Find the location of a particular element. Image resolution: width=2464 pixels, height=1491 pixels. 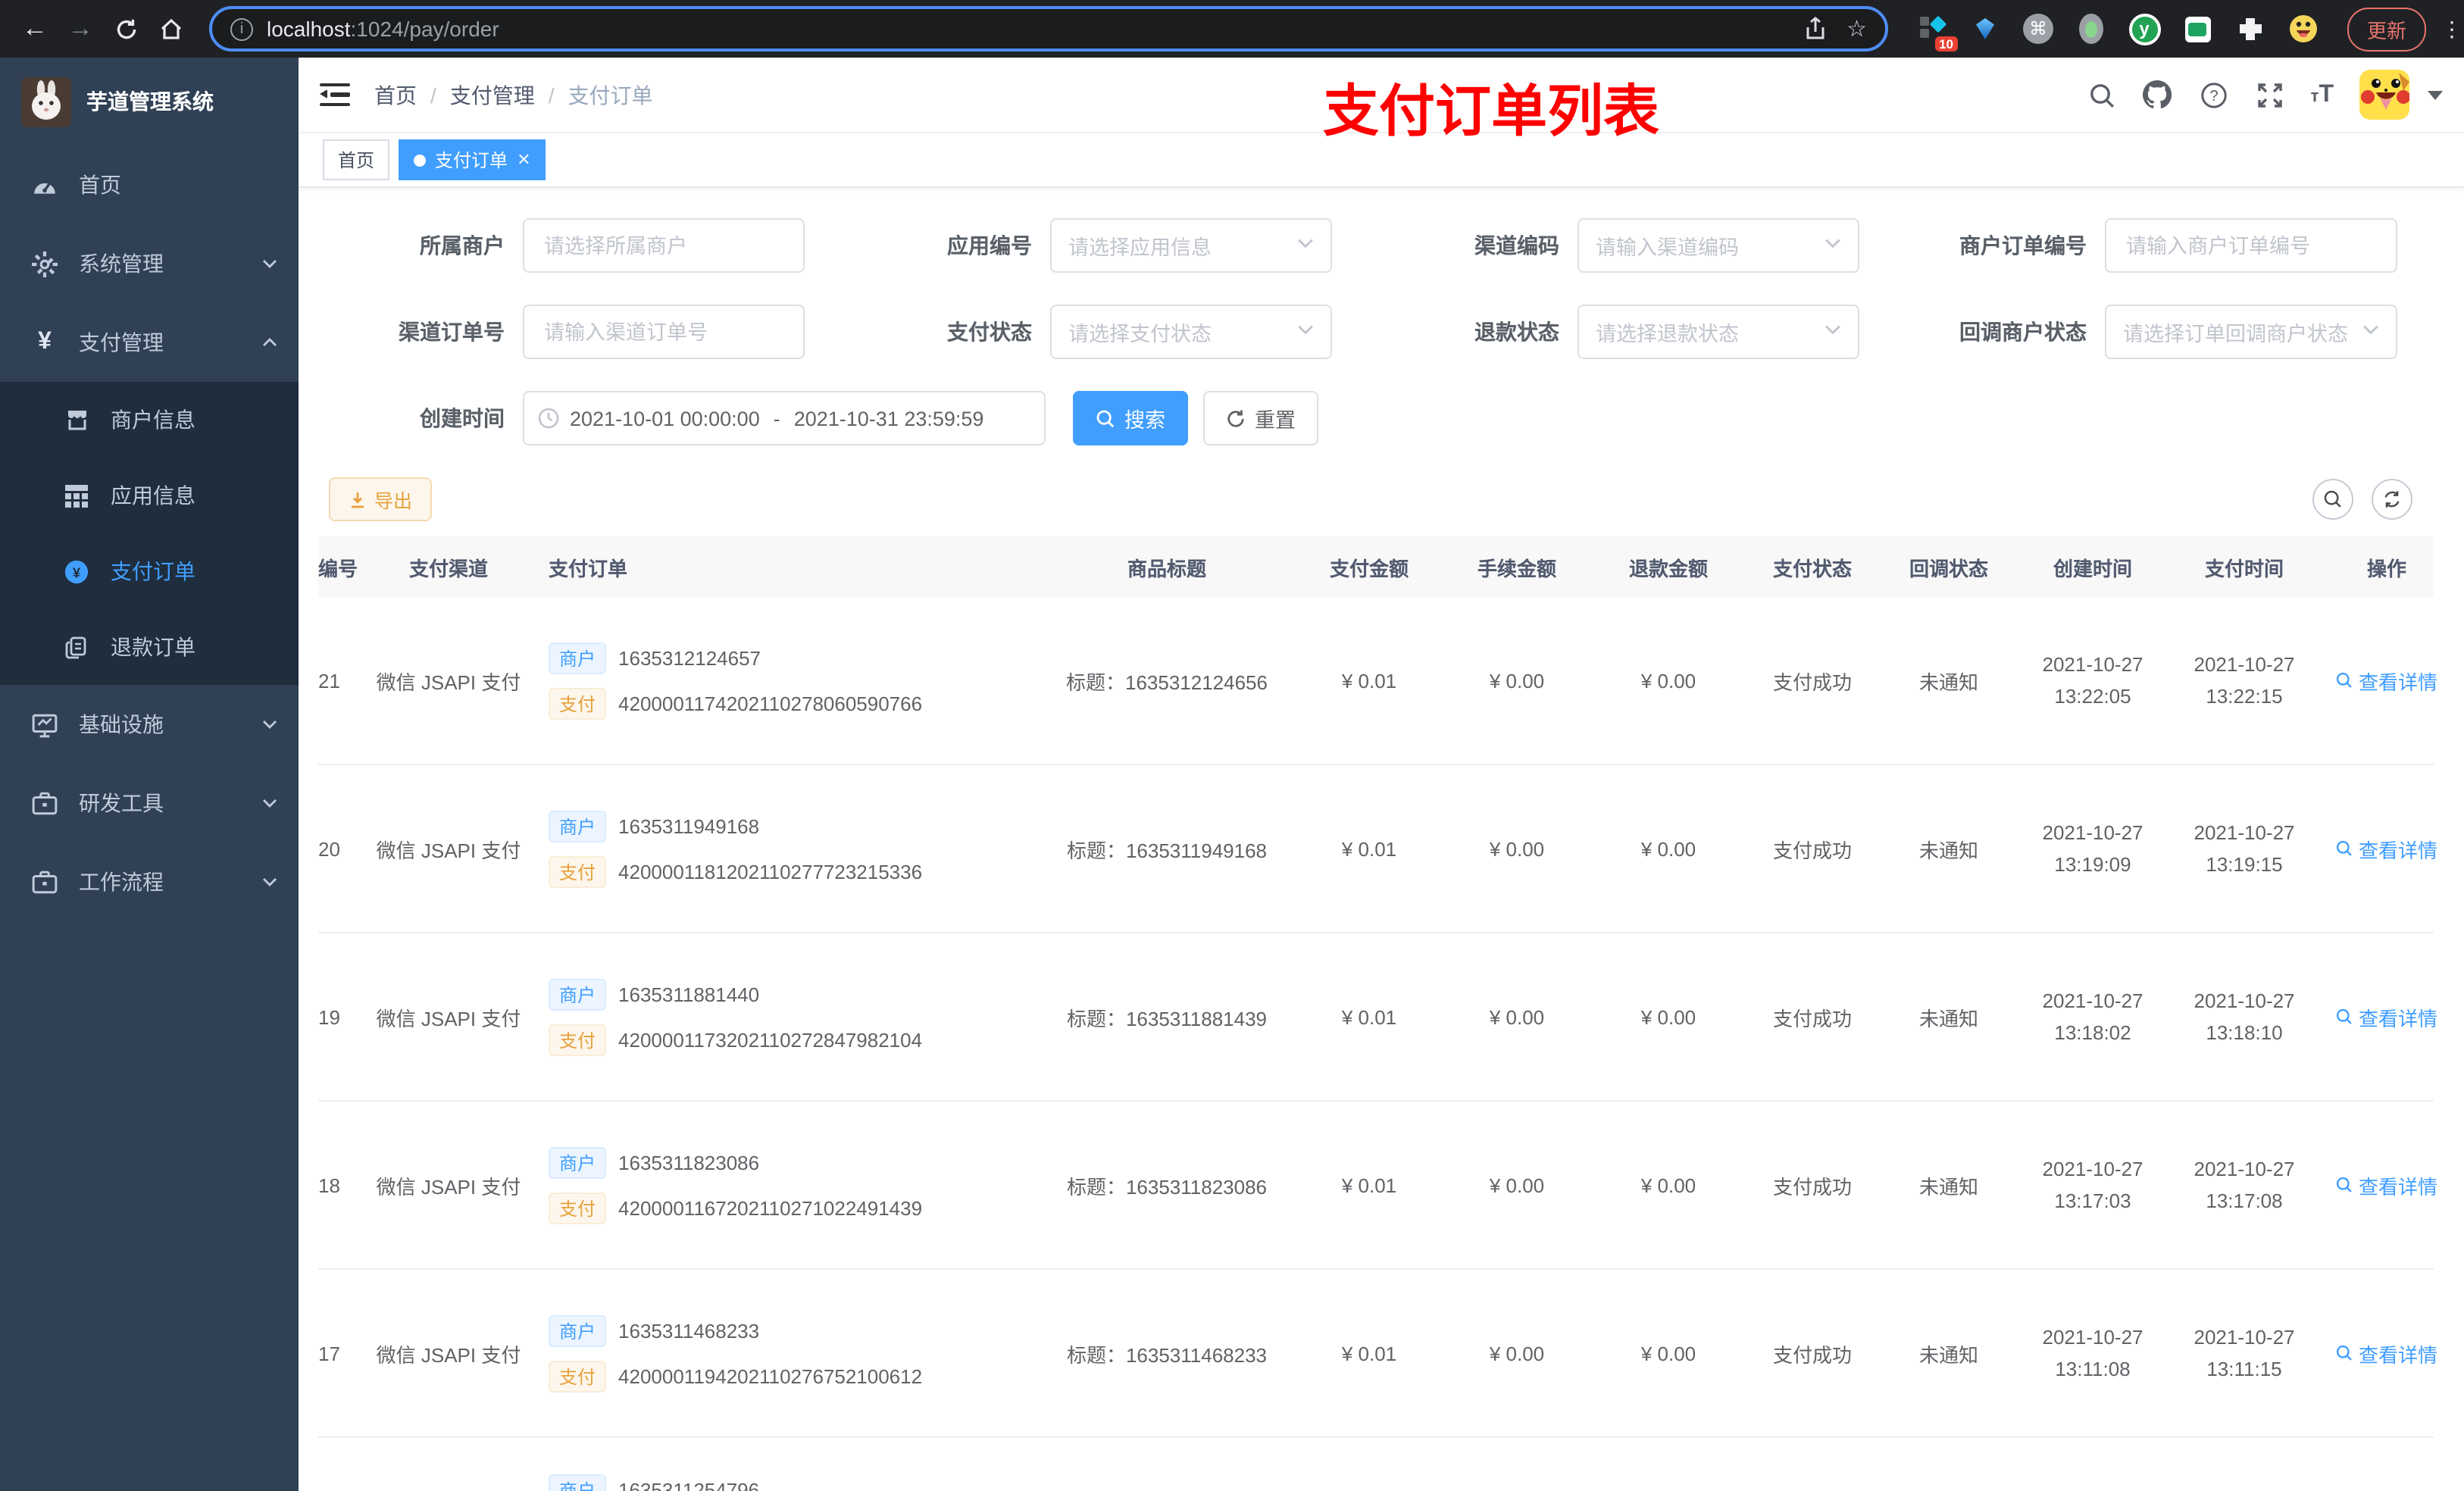

avatar-caret-icon is located at coordinates (2435, 94).